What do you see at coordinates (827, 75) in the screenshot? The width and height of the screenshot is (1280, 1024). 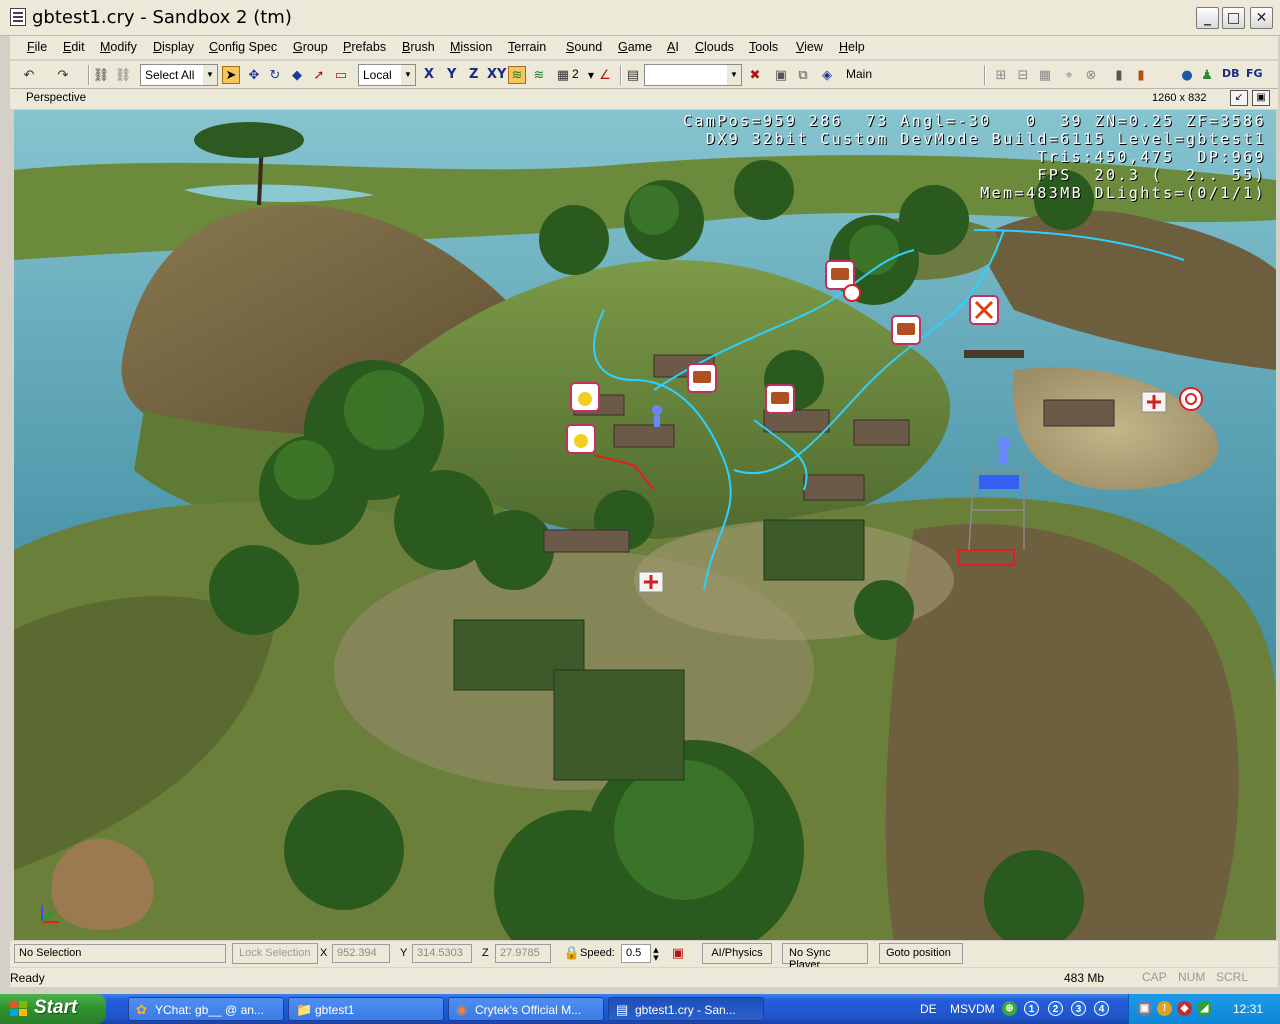 I see `layers-icon: ◈` at bounding box center [827, 75].